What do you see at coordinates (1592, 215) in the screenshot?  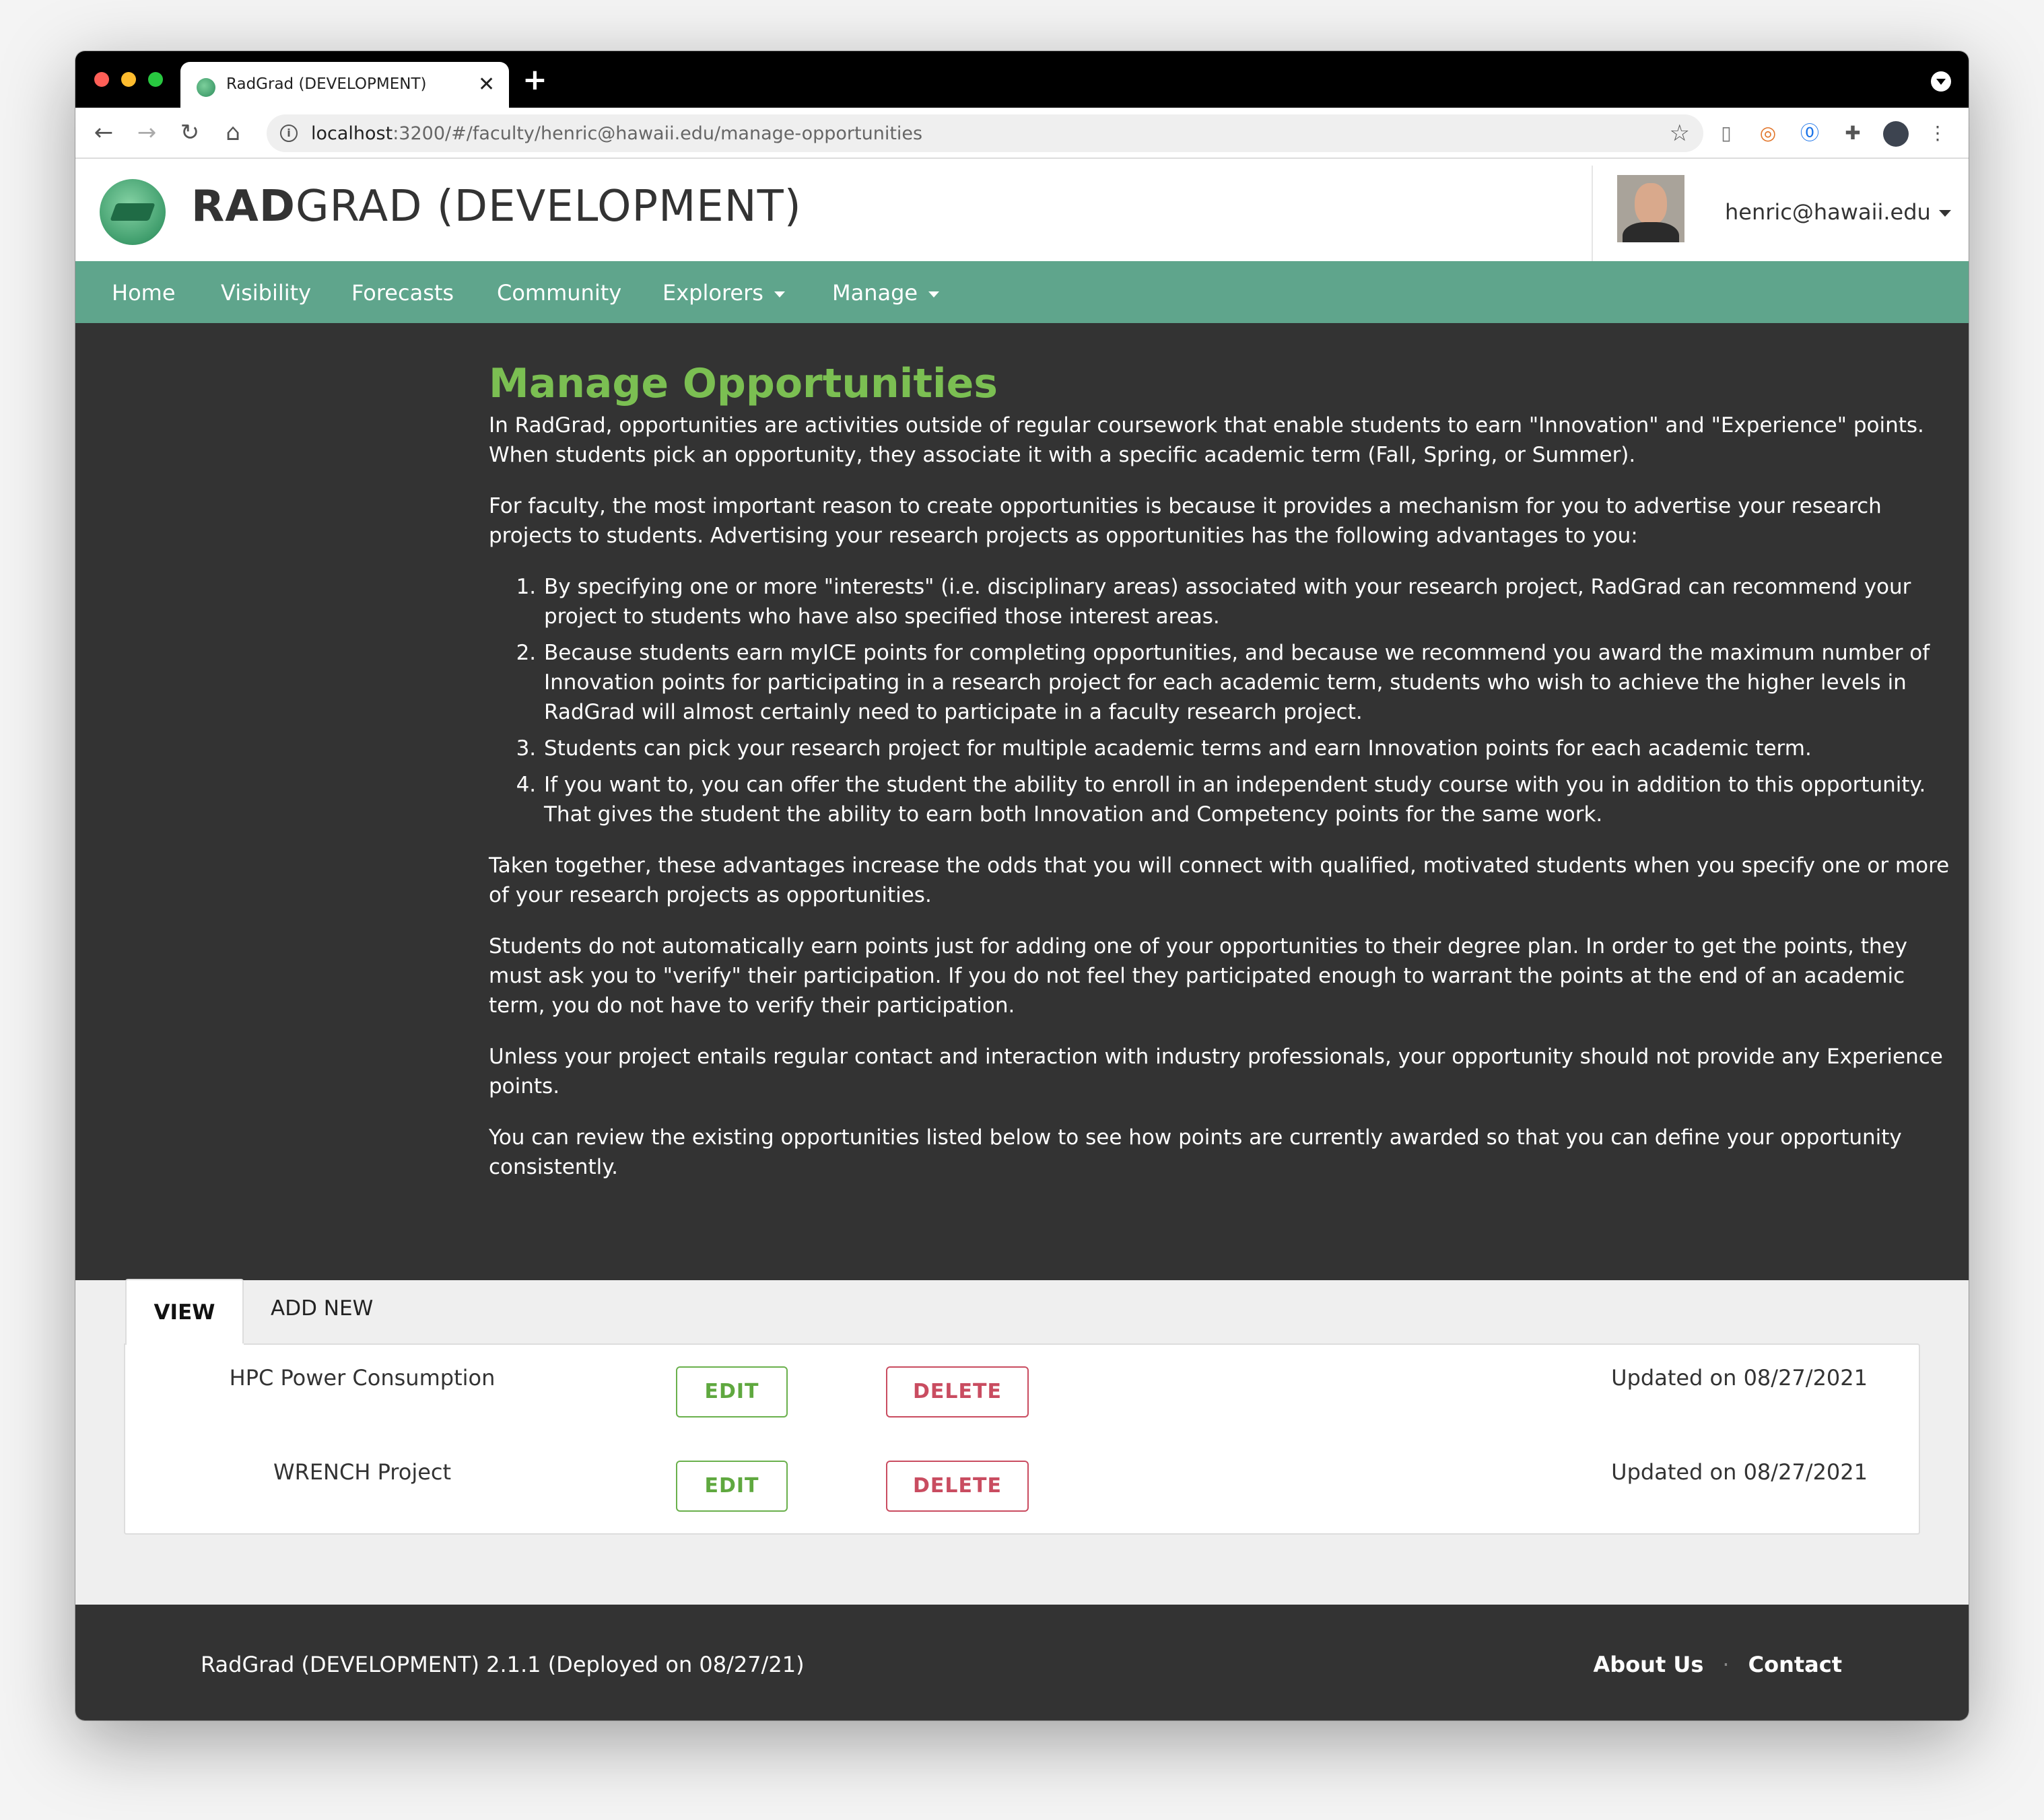 I see `header-divider` at bounding box center [1592, 215].